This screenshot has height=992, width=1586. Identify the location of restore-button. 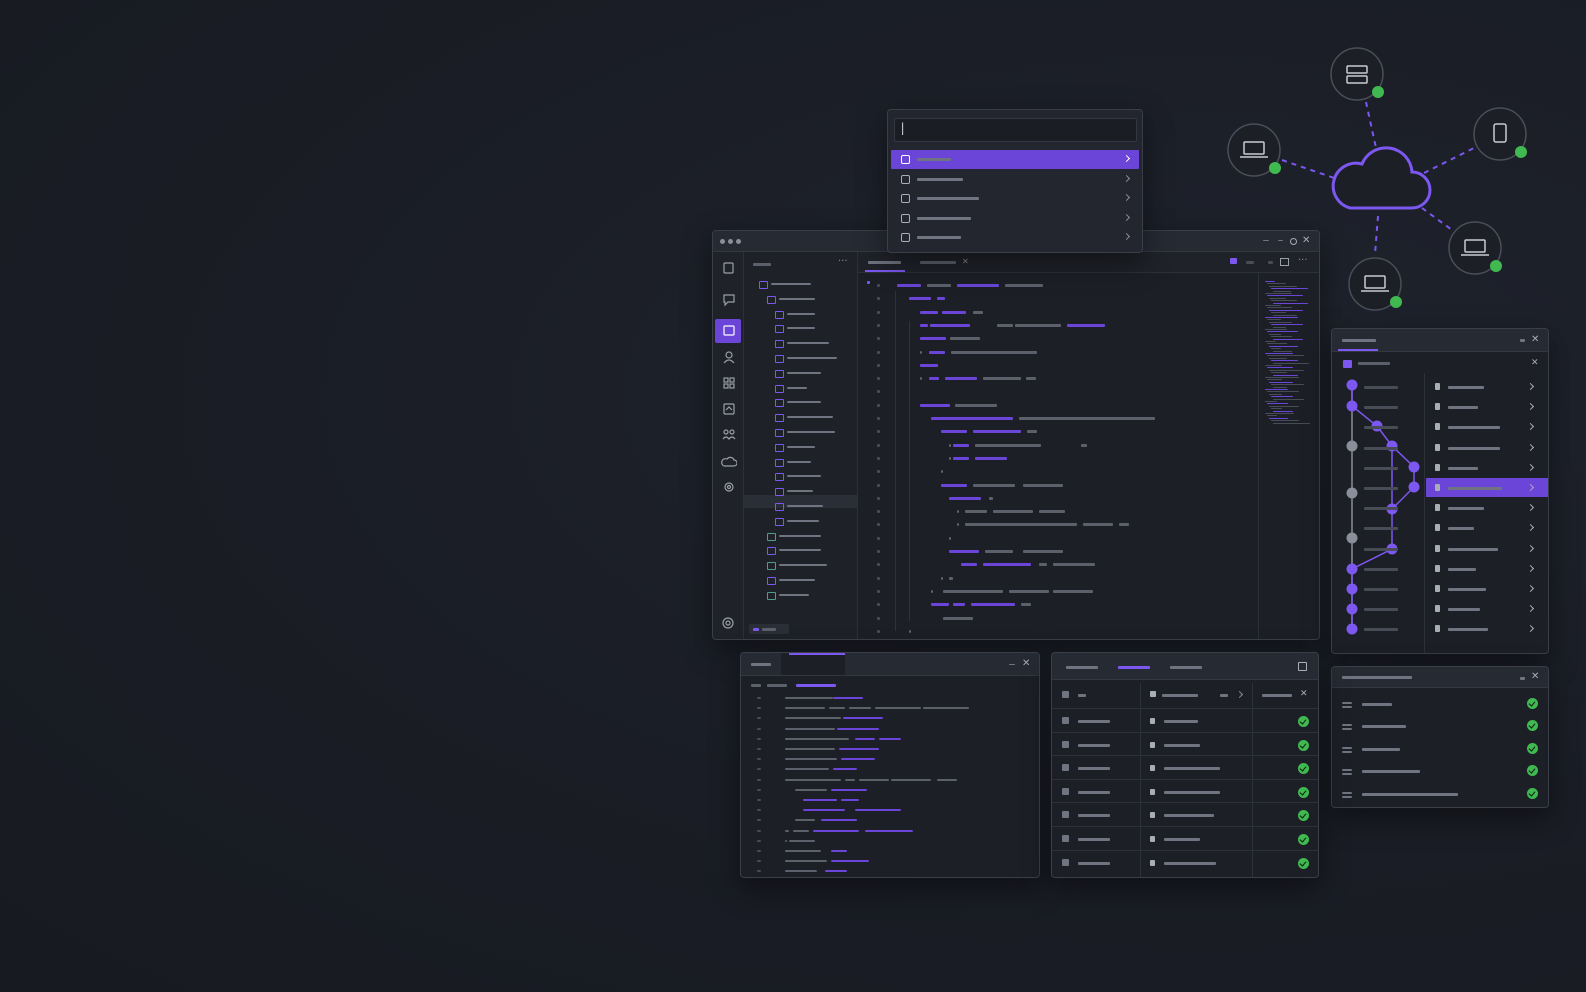
(1280, 240).